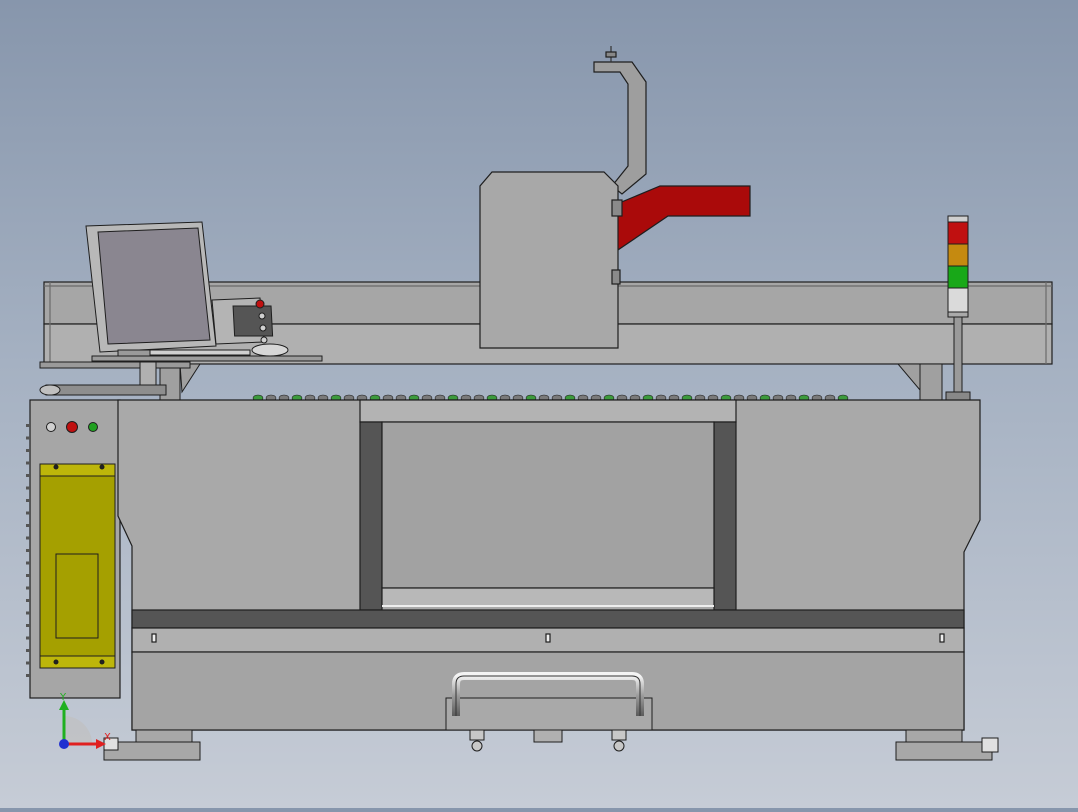 Image resolution: width=1078 pixels, height=812 pixels. I want to click on mouse, so click(270, 350).